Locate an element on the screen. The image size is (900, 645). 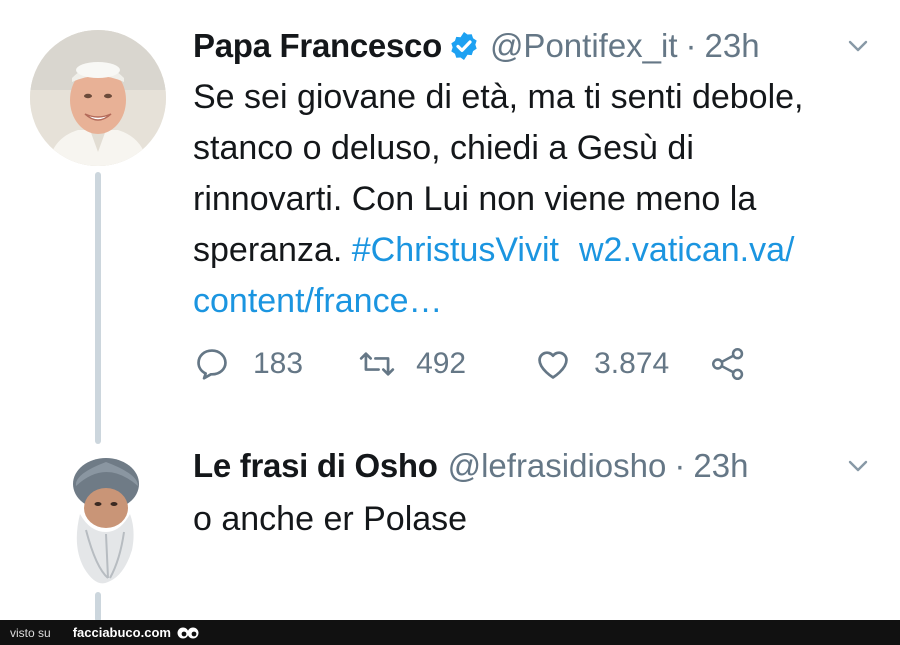
share-action is located at coordinates (728, 364).